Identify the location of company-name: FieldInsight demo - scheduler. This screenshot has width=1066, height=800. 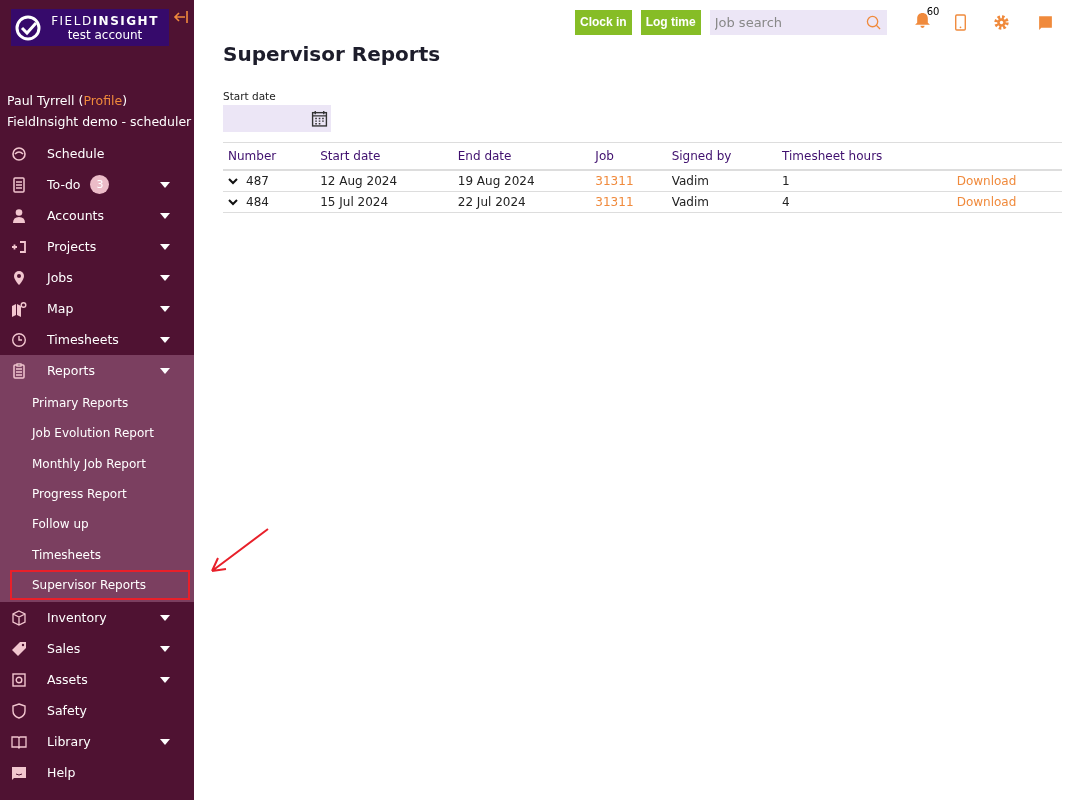
(100, 122).